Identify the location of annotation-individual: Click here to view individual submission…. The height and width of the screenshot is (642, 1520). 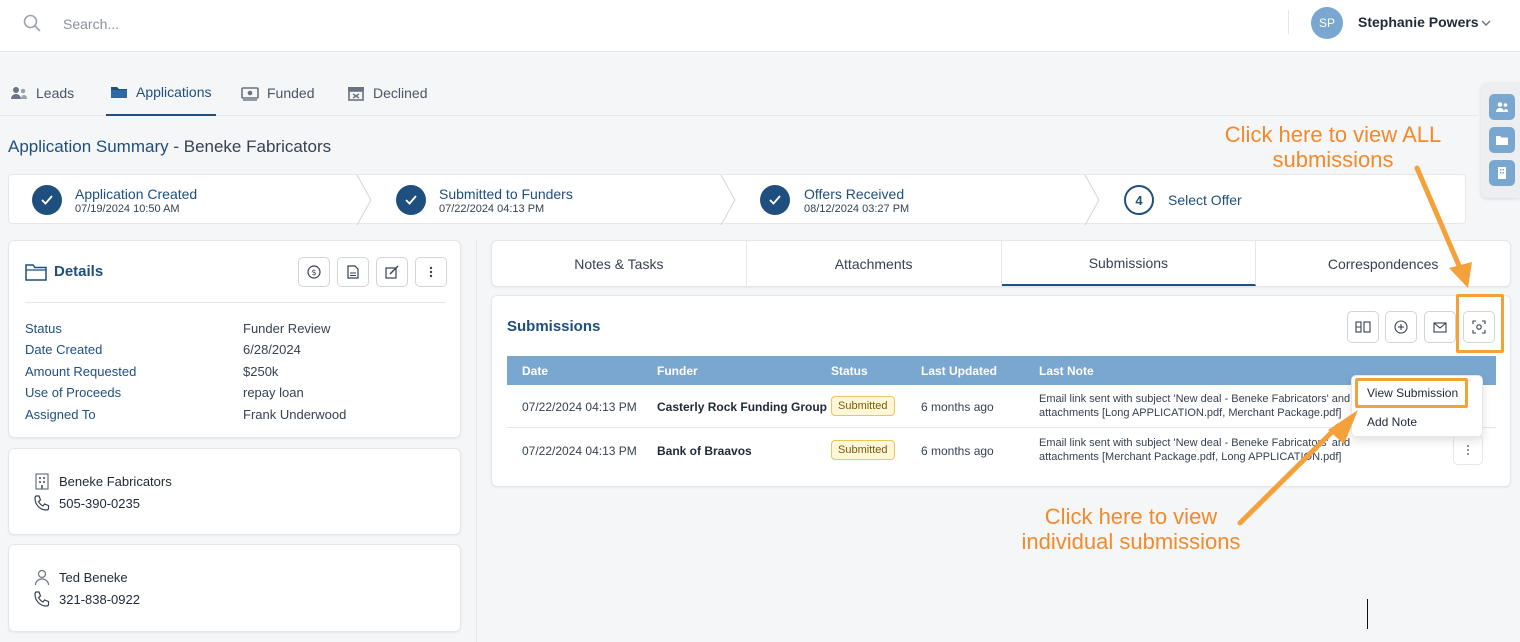
(1131, 529).